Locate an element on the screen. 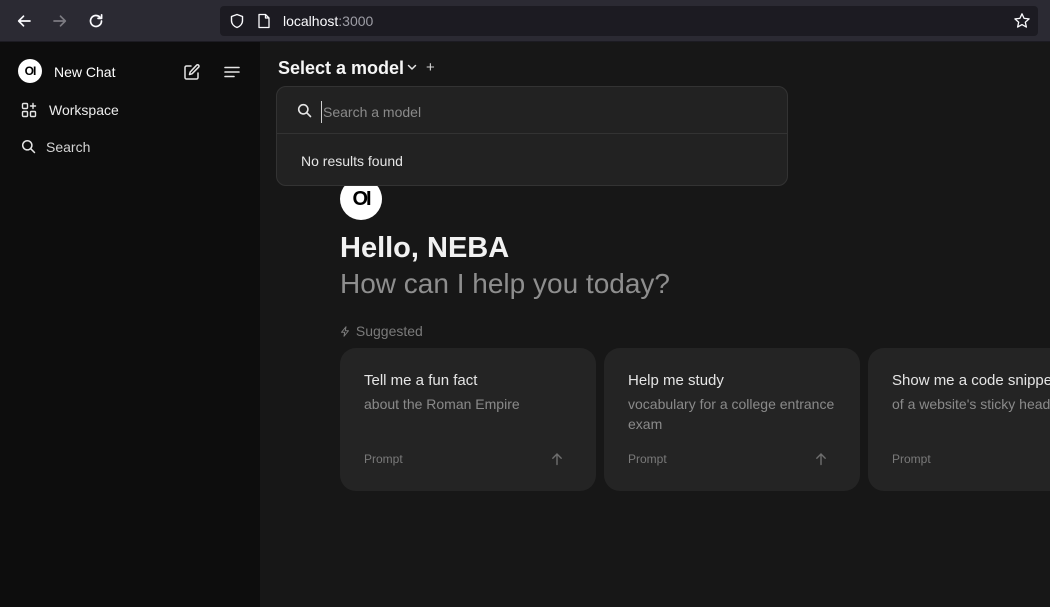 The image size is (1050, 607). browser-toolbar: localhost:3000 is located at coordinates (525, 21).